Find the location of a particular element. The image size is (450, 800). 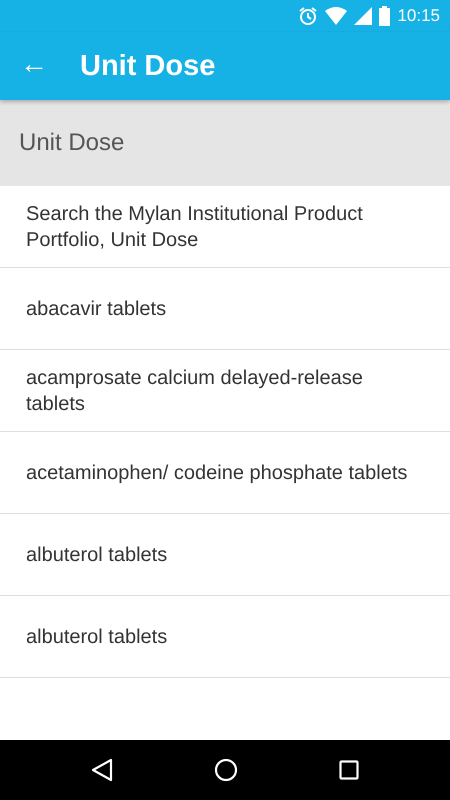

signal-icon is located at coordinates (363, 16).